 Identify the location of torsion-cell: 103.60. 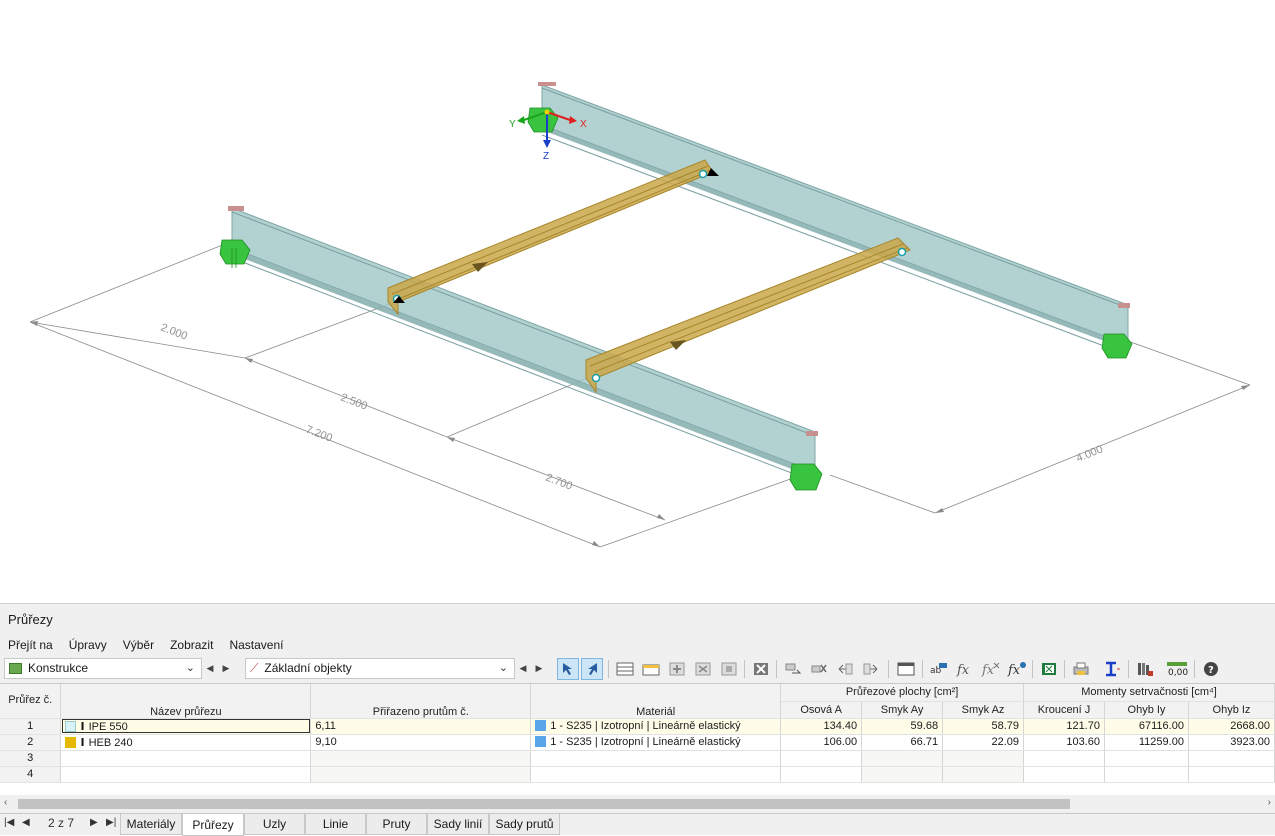
(1064, 742).